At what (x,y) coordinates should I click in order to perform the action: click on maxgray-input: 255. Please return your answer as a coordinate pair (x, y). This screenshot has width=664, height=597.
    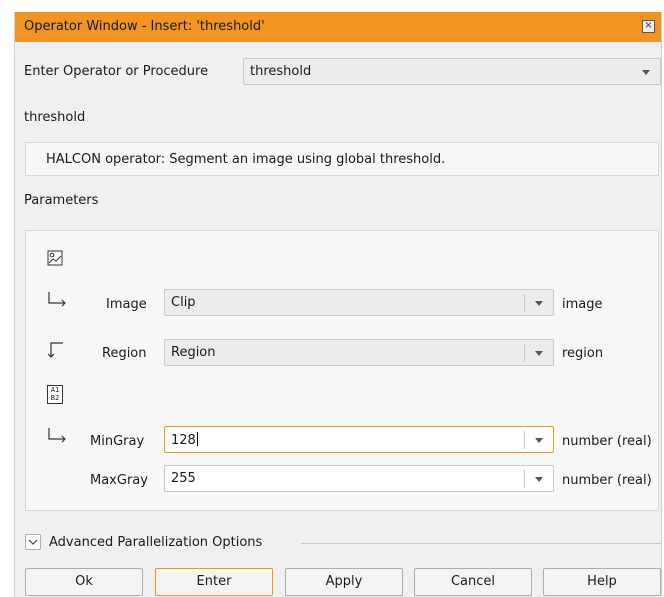
    Looking at the image, I should click on (359, 478).